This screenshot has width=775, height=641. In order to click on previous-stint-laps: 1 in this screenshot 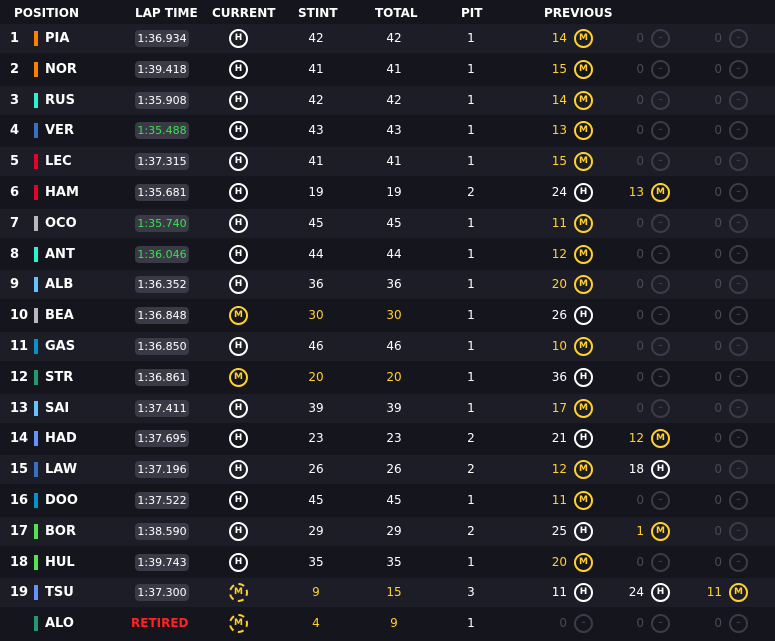, I will do `click(640, 530)`.